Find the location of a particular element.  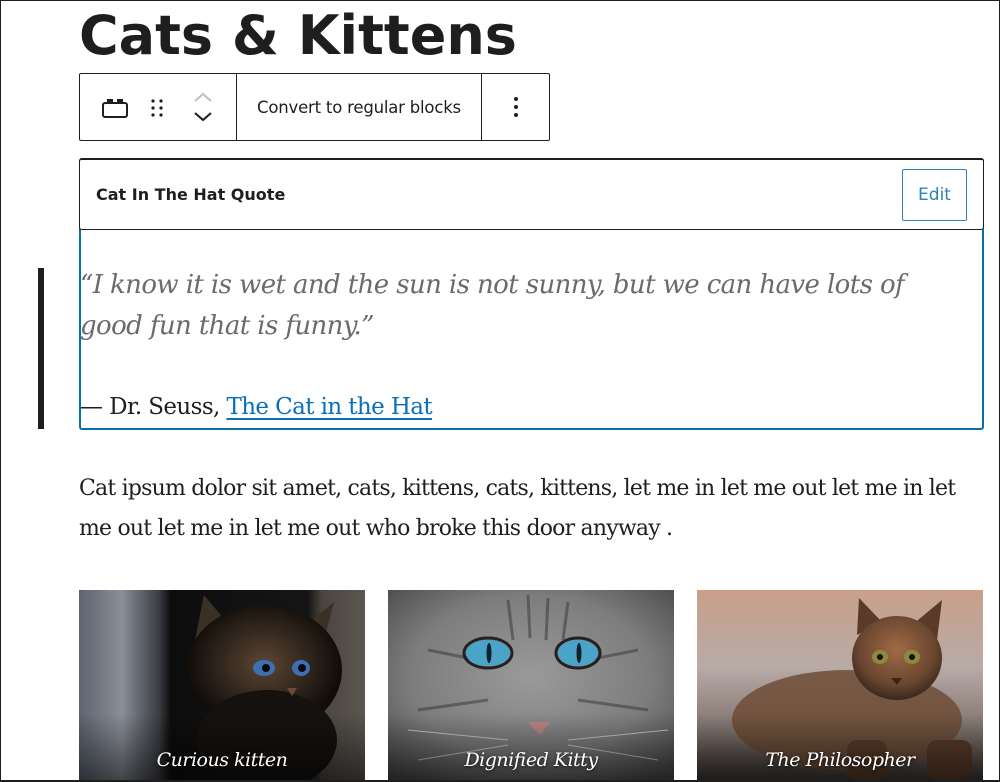

edit-button: Edit is located at coordinates (934, 194).